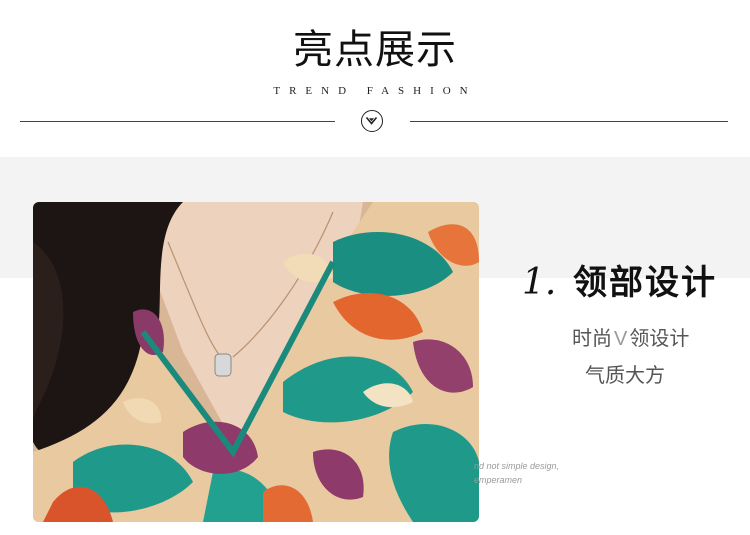 The image size is (750, 535). Describe the element at coordinates (621, 339) in the screenshot. I see `feature-line1-v: V` at that location.